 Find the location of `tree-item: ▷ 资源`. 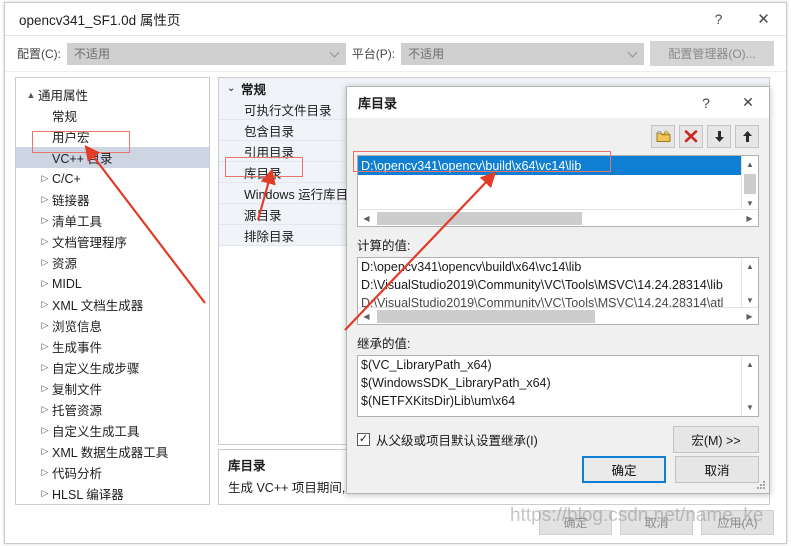

tree-item: ▷ 资源 is located at coordinates (112, 262).